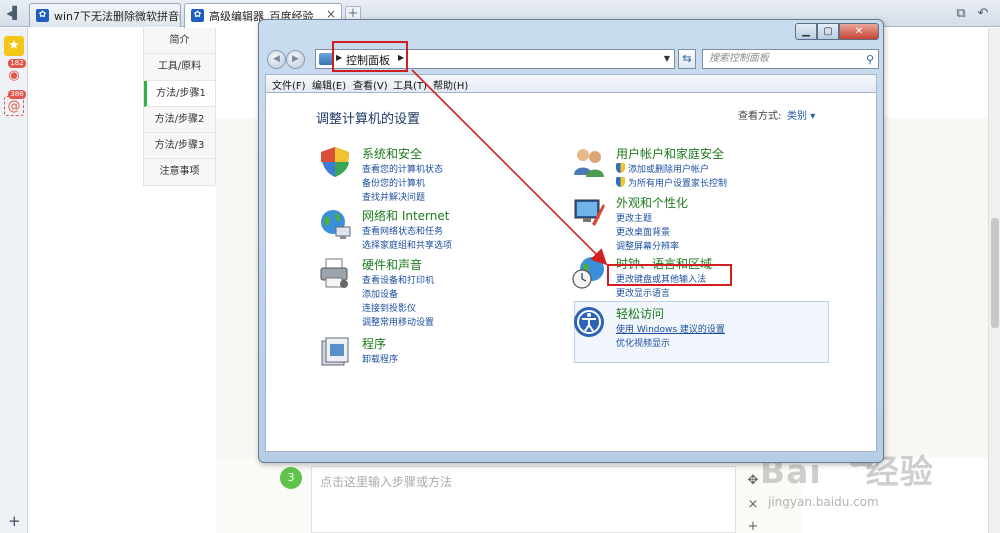  Describe the element at coordinates (407, 244) in the screenshot. I see `category-link: 选择家庭组和共享选项` at that location.